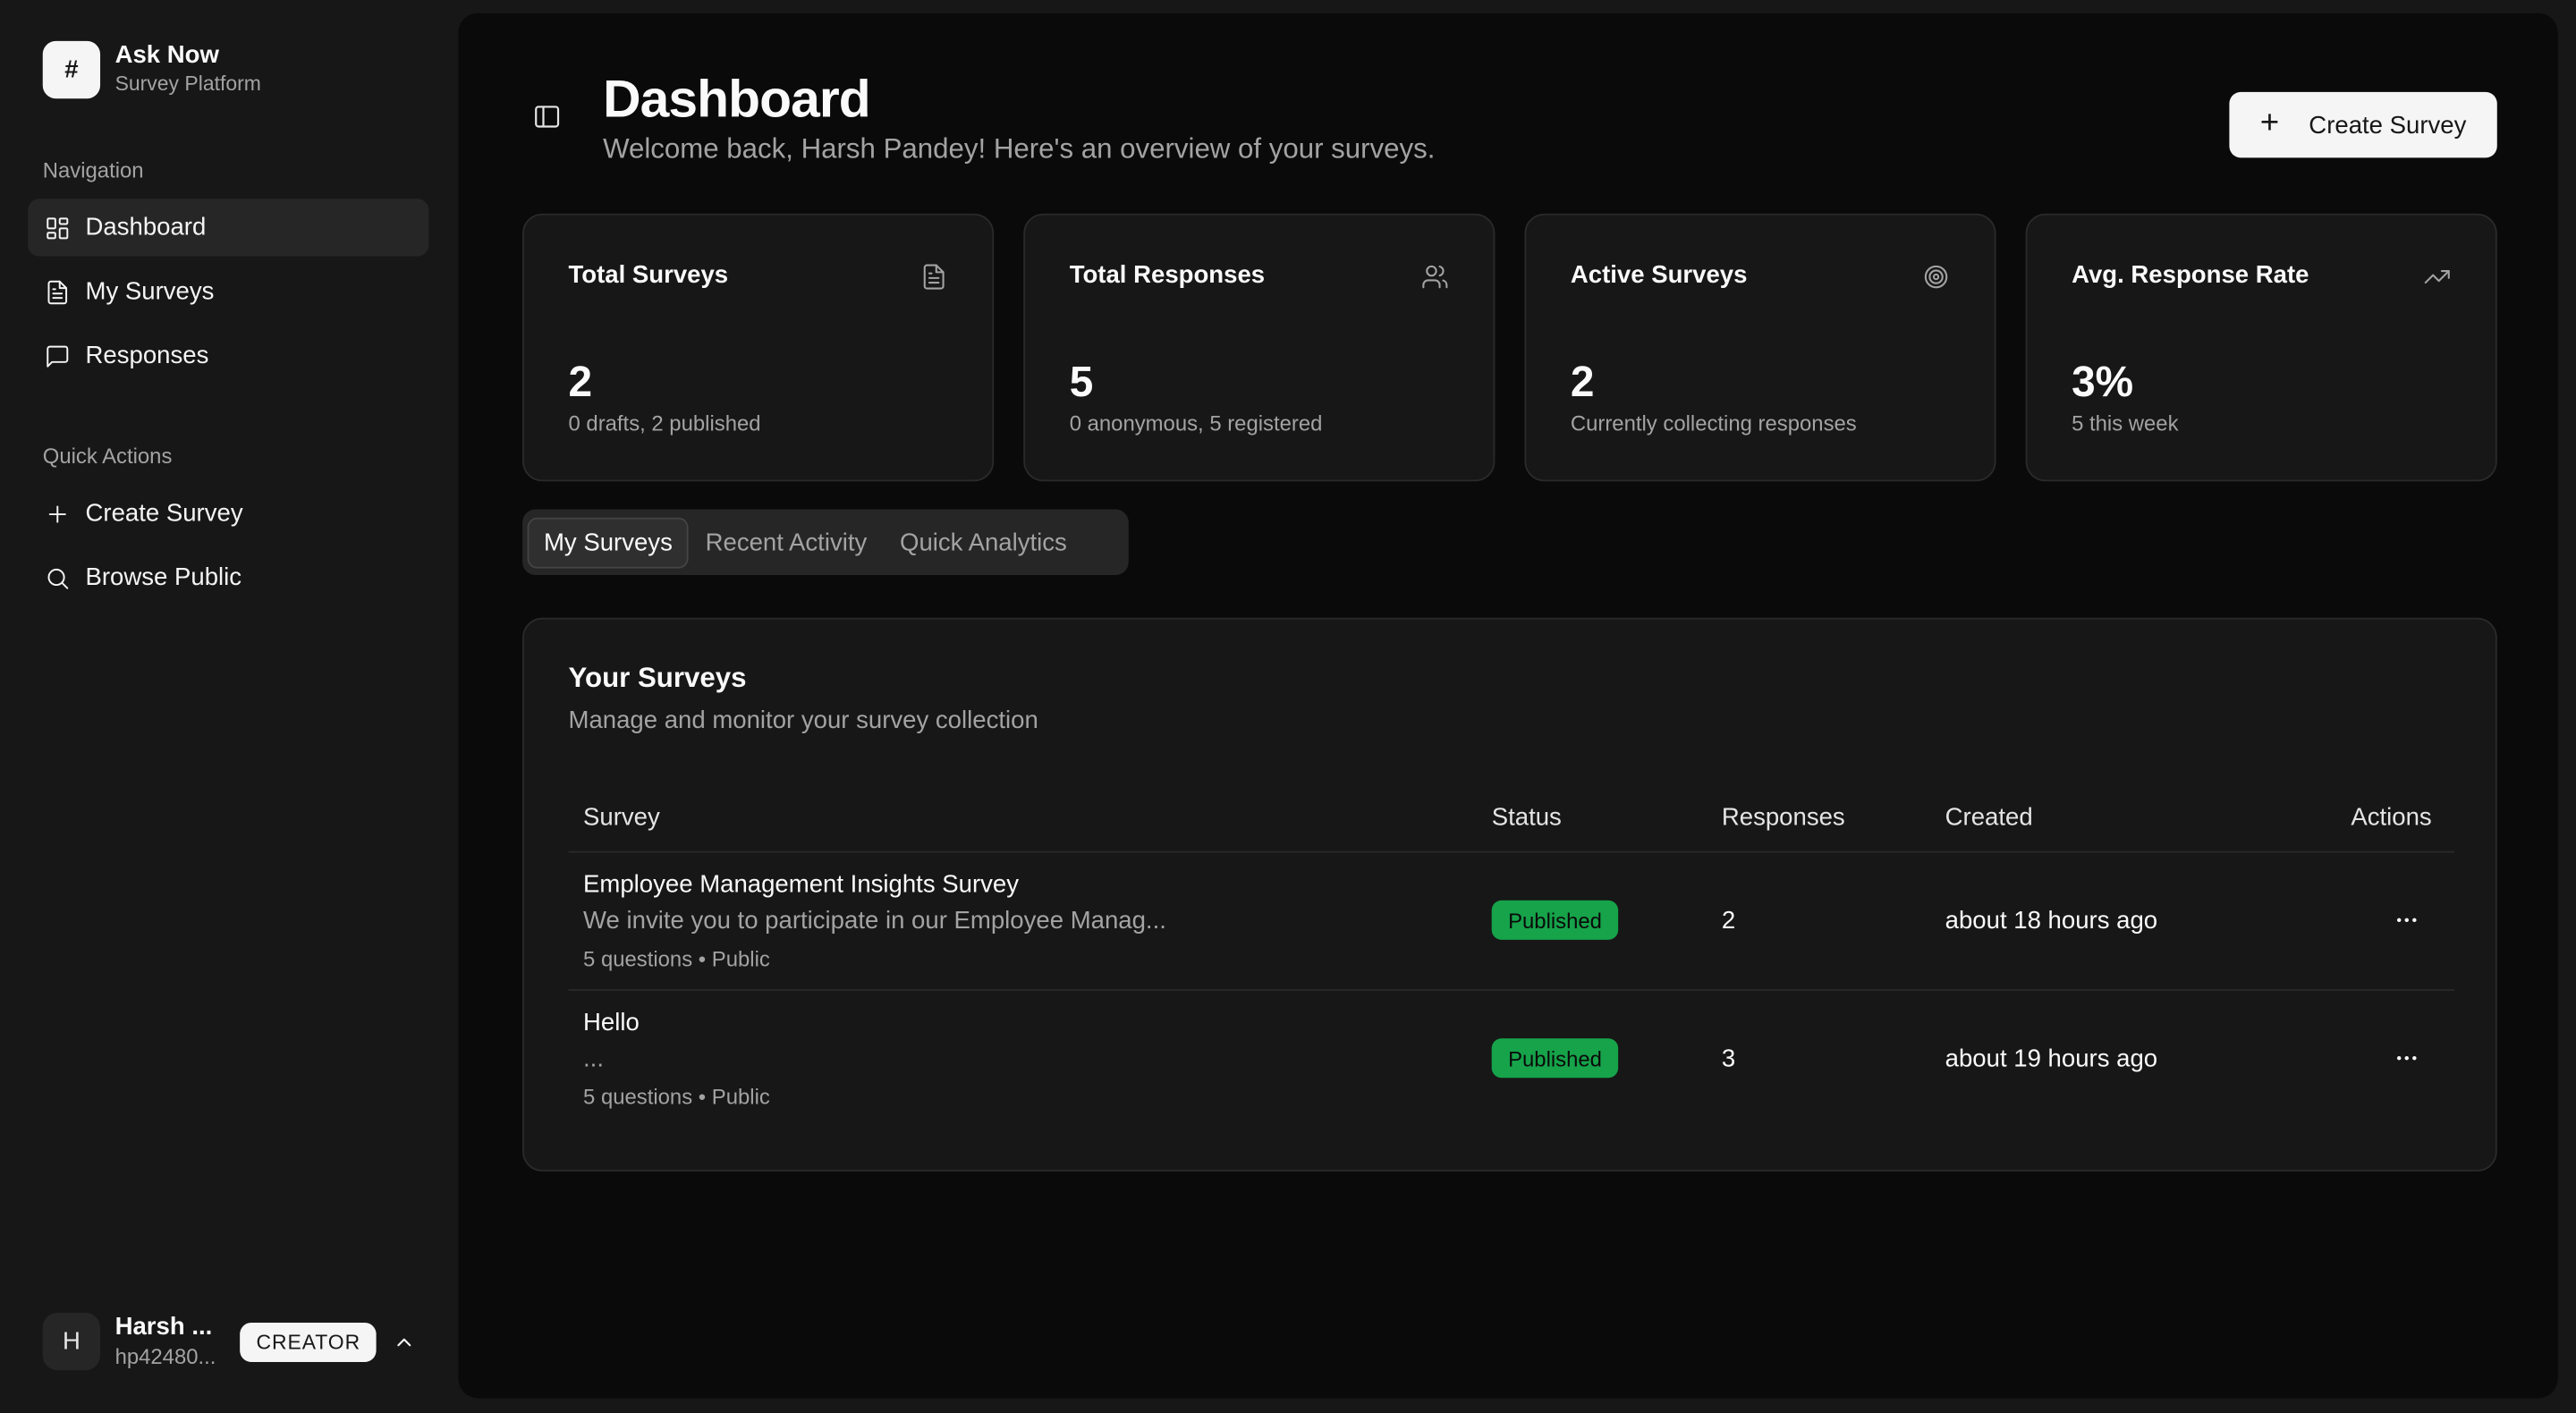 The width and height of the screenshot is (2576, 1413). What do you see at coordinates (984, 542) in the screenshot?
I see `tab-quick-analytics: Quick Analytics` at bounding box center [984, 542].